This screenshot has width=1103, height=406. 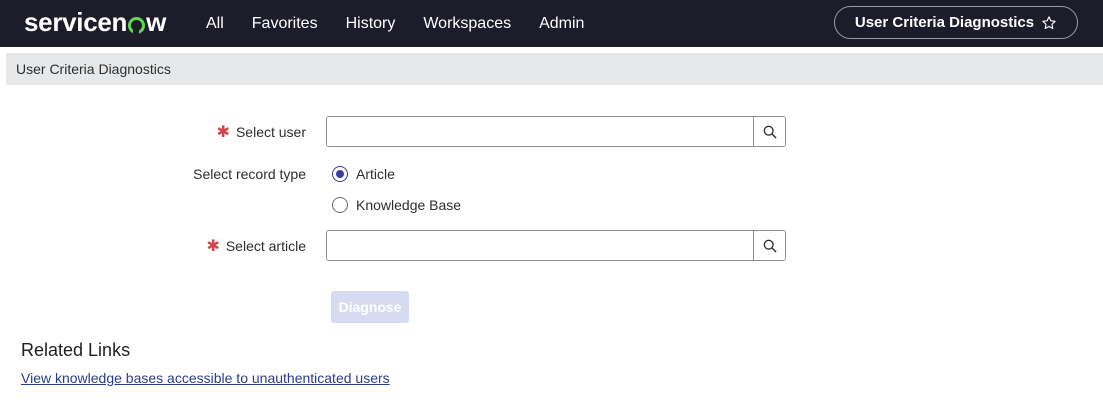 I want to click on select-user-lookup-button, so click(x=769, y=131).